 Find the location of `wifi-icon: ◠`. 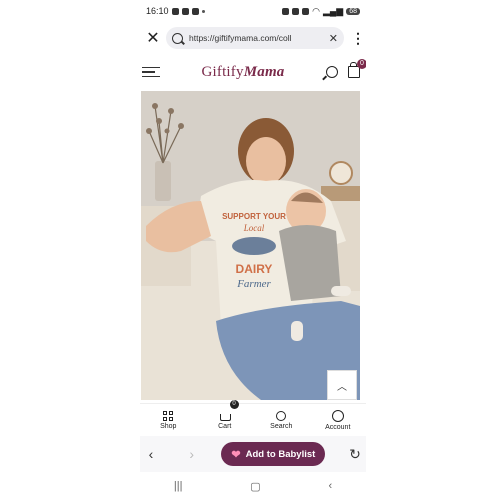

wifi-icon: ◠ is located at coordinates (316, 10).